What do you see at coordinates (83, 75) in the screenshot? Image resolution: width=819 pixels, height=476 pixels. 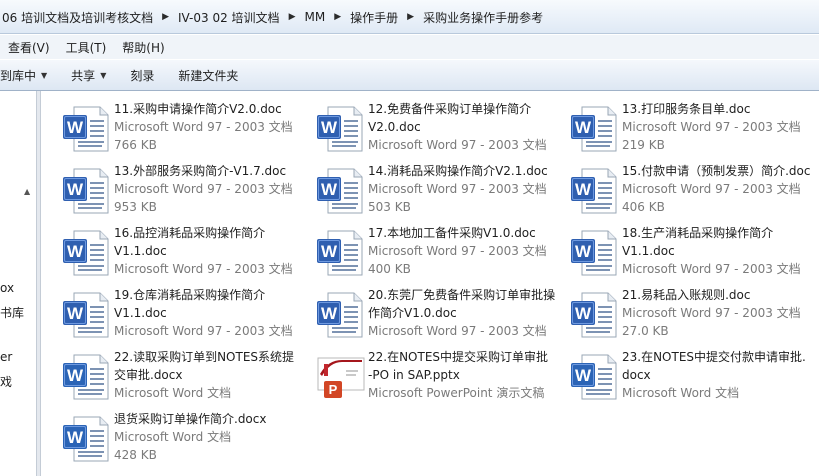 I see `share-label: 共享` at bounding box center [83, 75].